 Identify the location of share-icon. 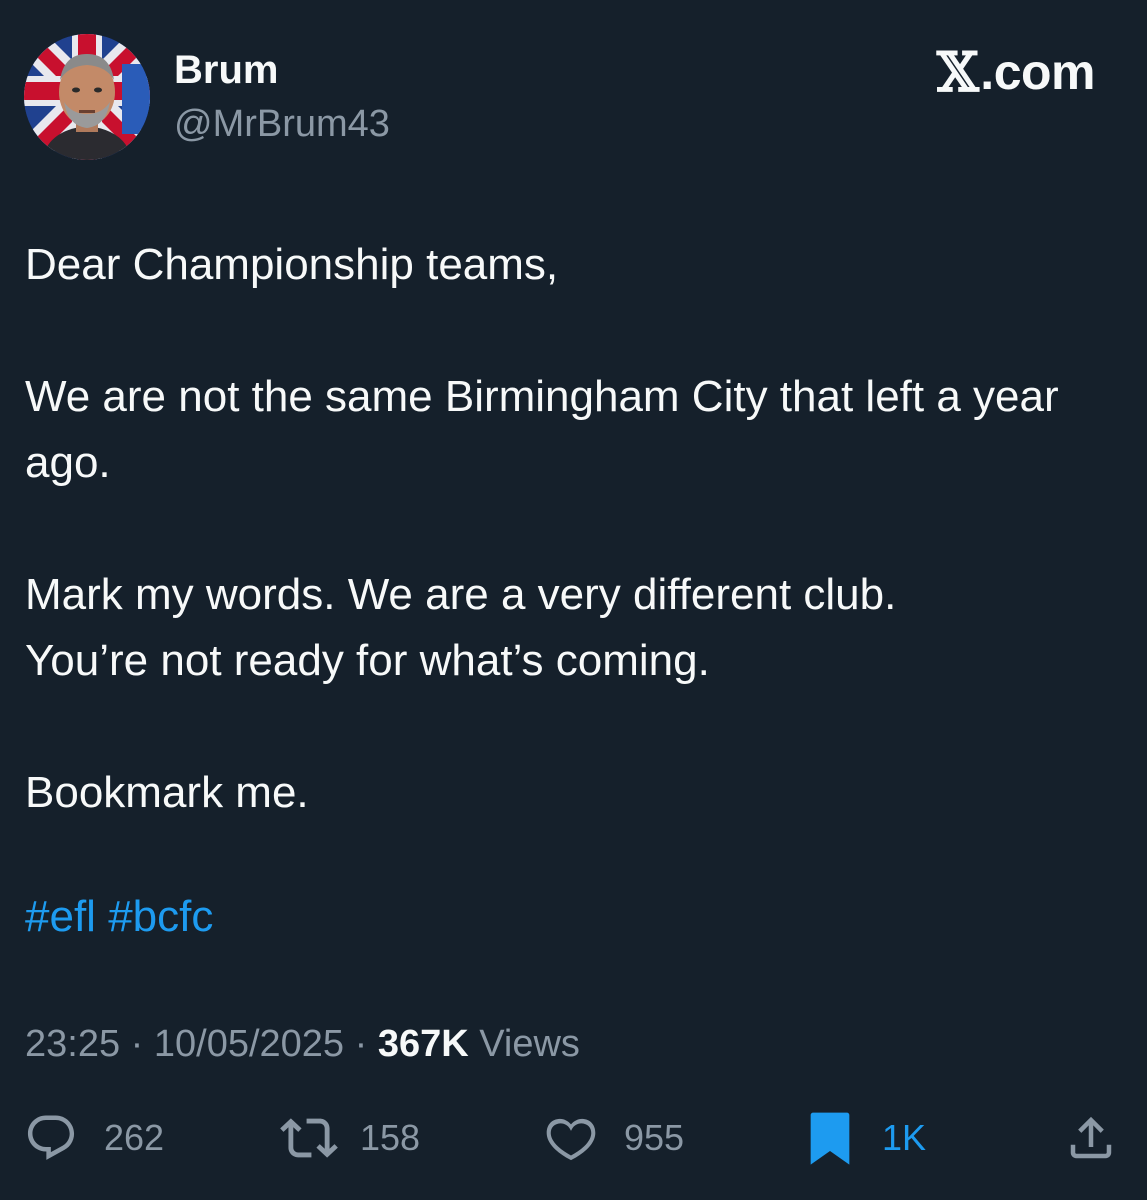
(1091, 1137).